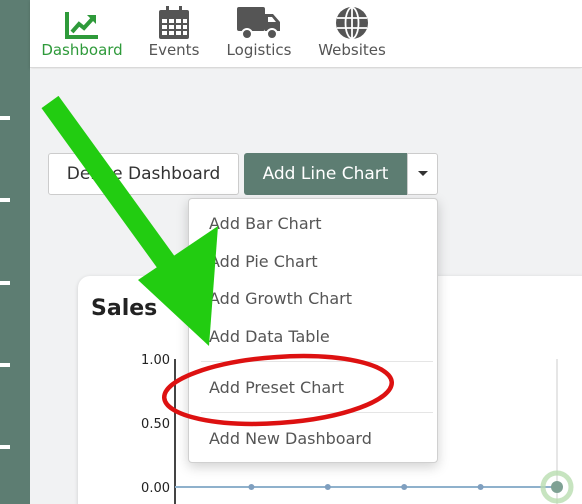 This screenshot has width=582, height=504. What do you see at coordinates (263, 261) in the screenshot?
I see `menu-item-add-pie-chart: Add Pie Chart` at bounding box center [263, 261].